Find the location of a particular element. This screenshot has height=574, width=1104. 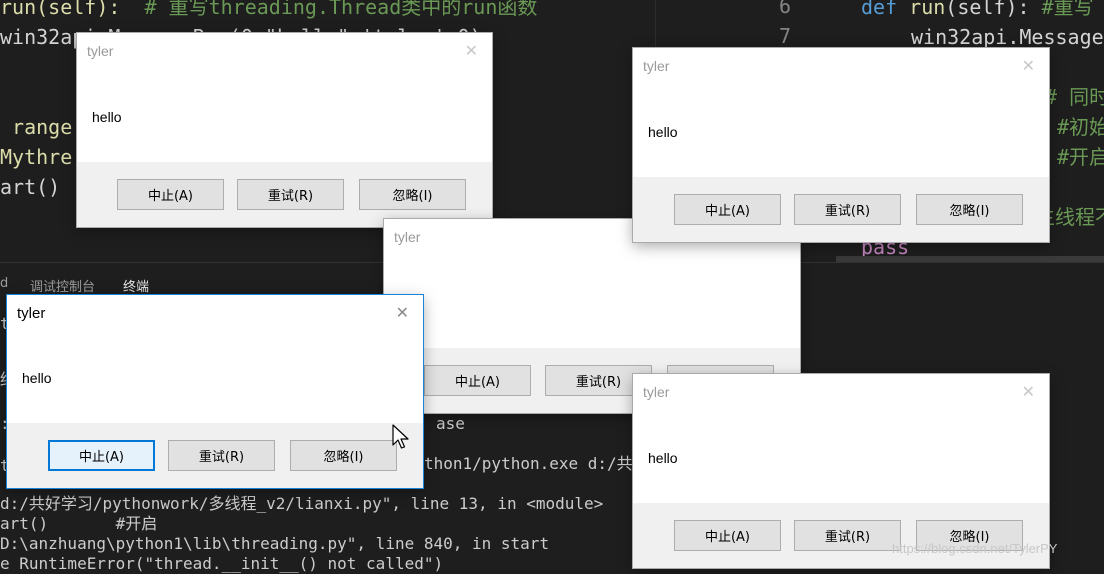

watermark-text: https://blog.csdn.net/TylerPY is located at coordinates (975, 548).